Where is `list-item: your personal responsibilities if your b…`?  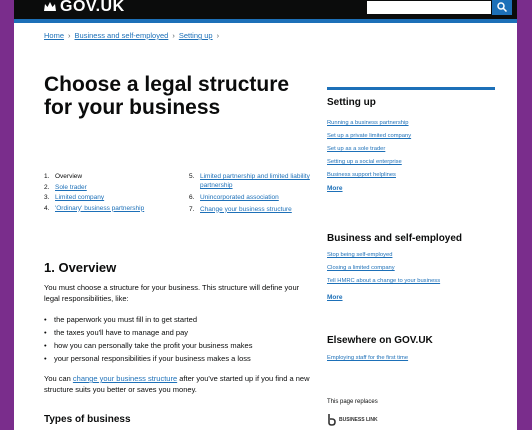
list-item: your personal responsibilities if your b… is located at coordinates (179, 358).